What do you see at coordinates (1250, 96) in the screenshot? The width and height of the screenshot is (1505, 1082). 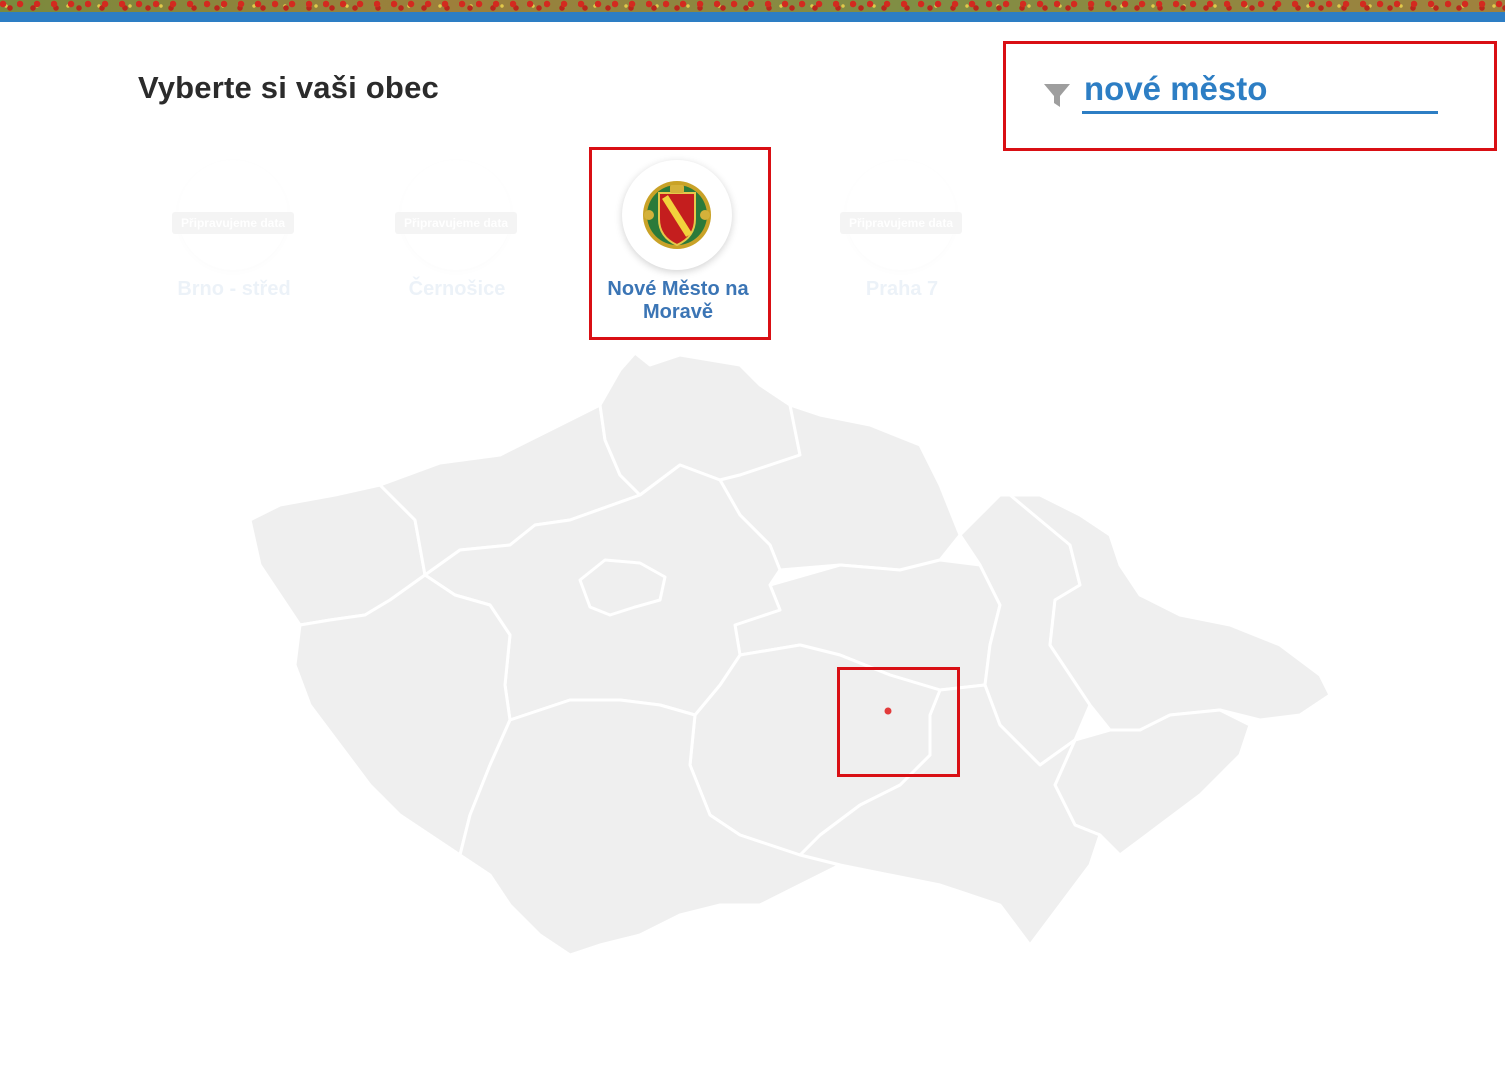 I see `search-highlight-box` at bounding box center [1250, 96].